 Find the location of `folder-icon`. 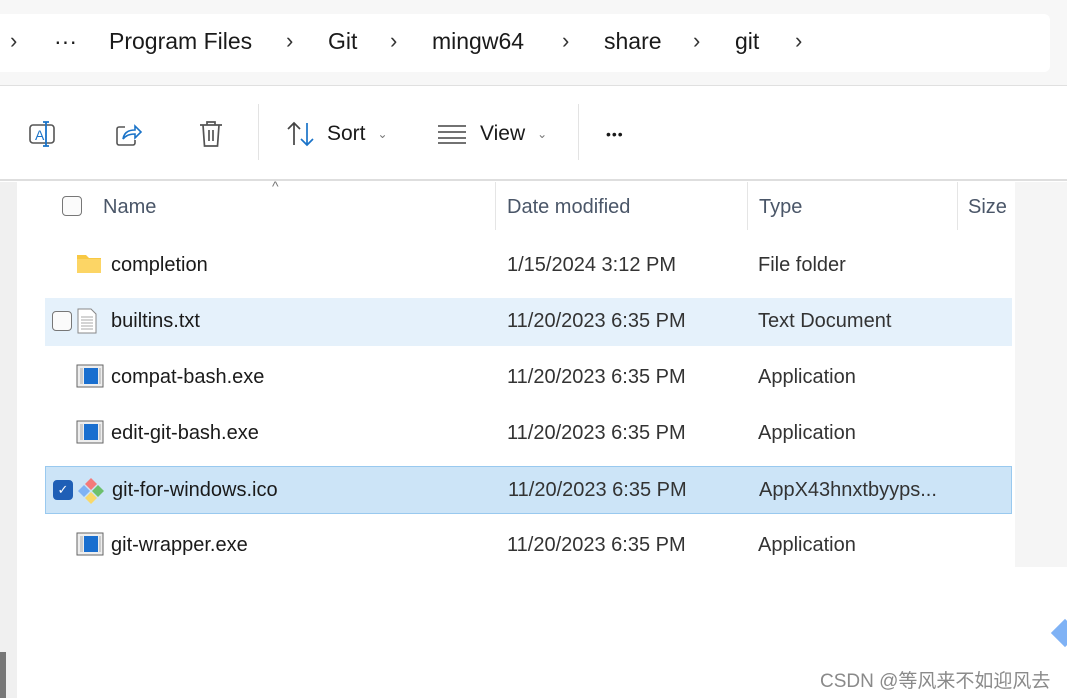

folder-icon is located at coordinates (89, 265).